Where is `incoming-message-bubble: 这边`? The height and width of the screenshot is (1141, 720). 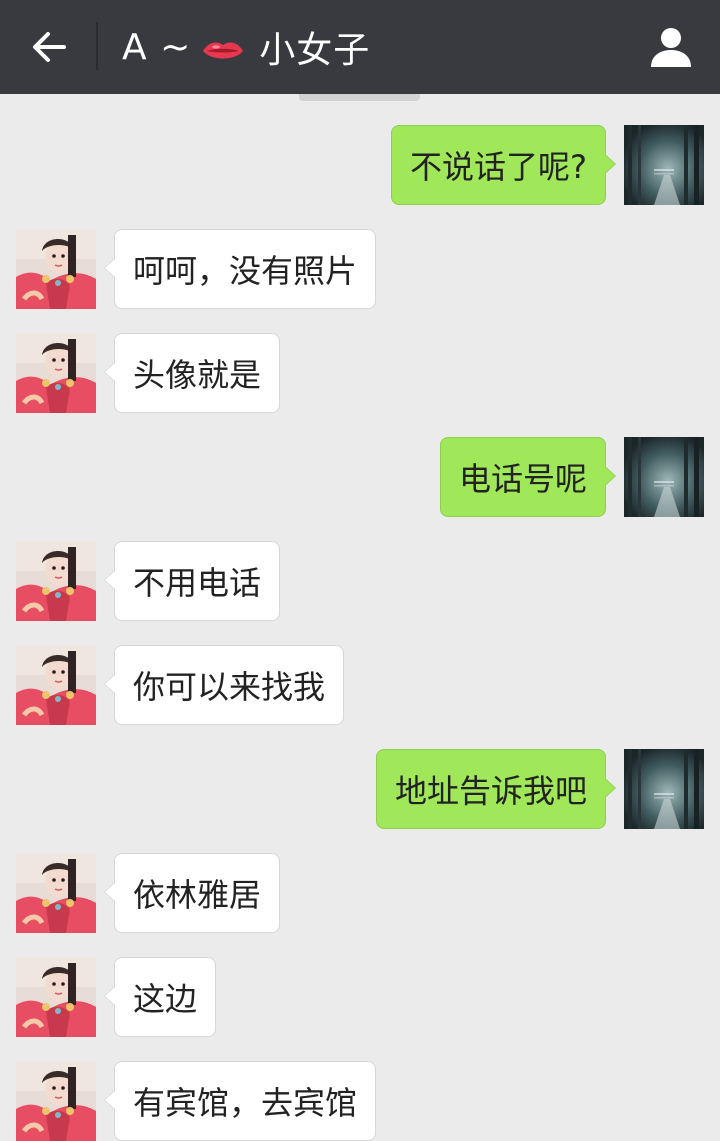
incoming-message-bubble: 这边 is located at coordinates (160, 997).